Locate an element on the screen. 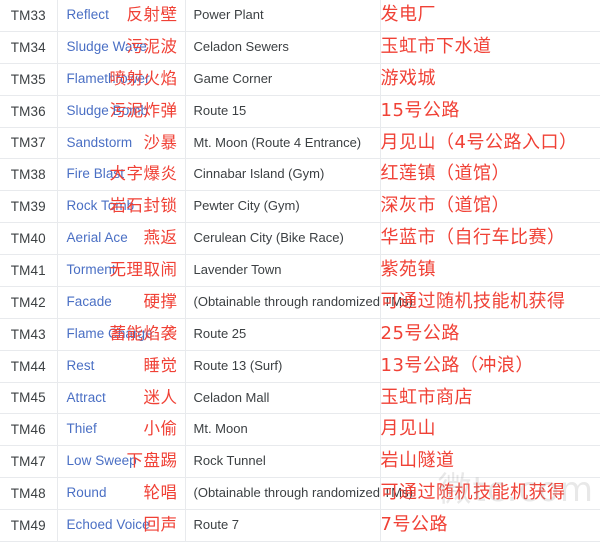 This screenshot has height=542, width=600. location-name: Cerulean City (Bike Race) is located at coordinates (268, 238).